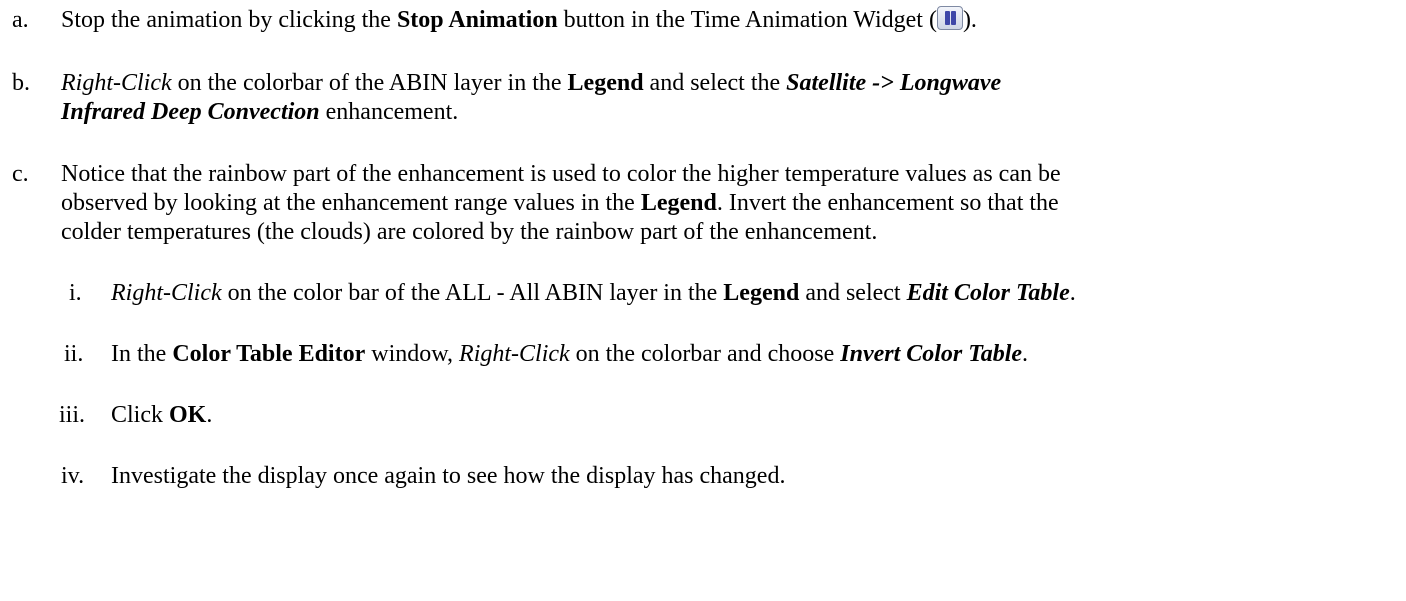 Image resolution: width=1406 pixels, height=601 pixels. I want to click on step-a-text-1: Stop the animation by clicking the, so click(229, 20).